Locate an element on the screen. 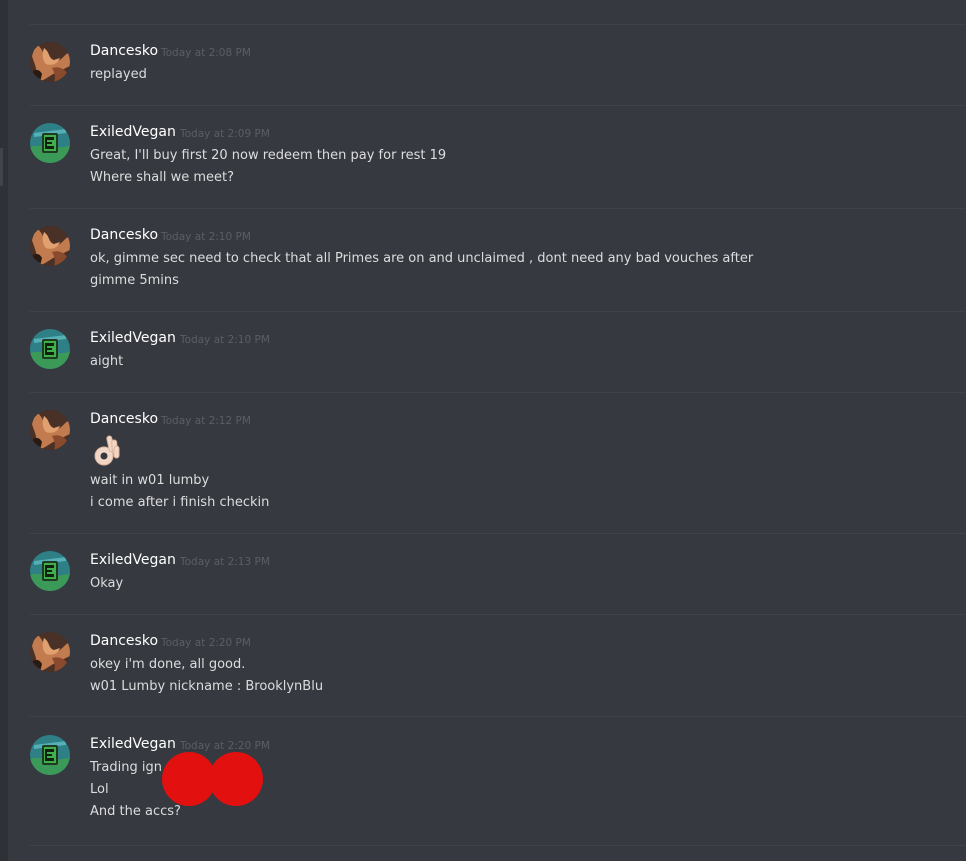  message-text: Okay is located at coordinates (107, 583).